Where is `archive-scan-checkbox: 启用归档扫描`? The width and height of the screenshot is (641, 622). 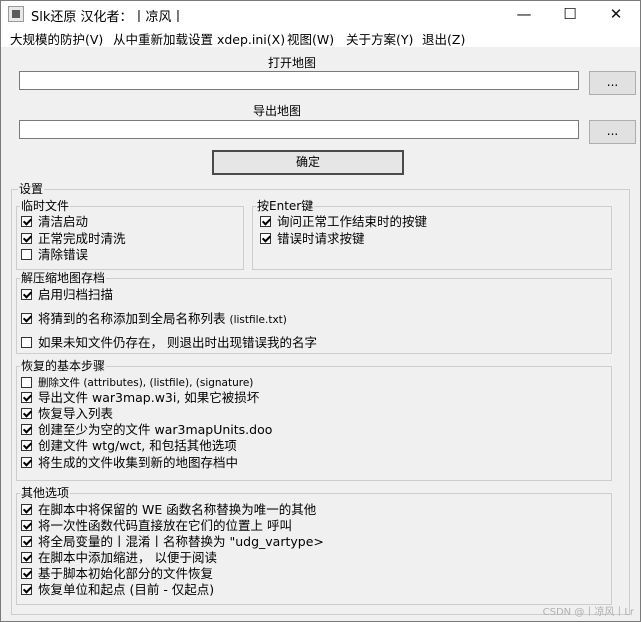
archive-scan-checkbox: 启用归档扫描 is located at coordinates (67, 295).